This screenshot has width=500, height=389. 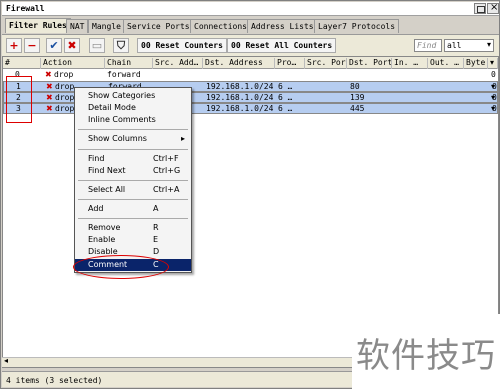 I want to click on col-dst-address: Dst. Address, so click(x=239, y=63).